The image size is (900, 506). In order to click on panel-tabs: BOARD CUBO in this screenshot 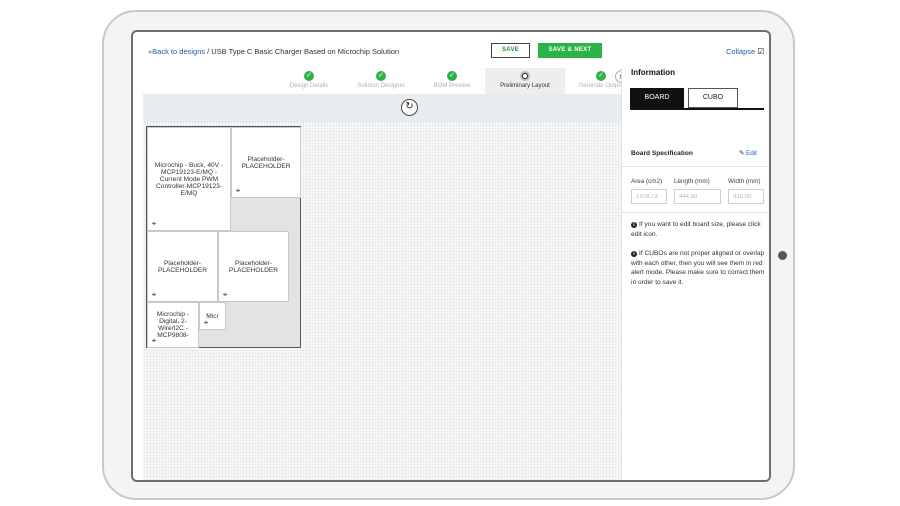, I will do `click(697, 99)`.